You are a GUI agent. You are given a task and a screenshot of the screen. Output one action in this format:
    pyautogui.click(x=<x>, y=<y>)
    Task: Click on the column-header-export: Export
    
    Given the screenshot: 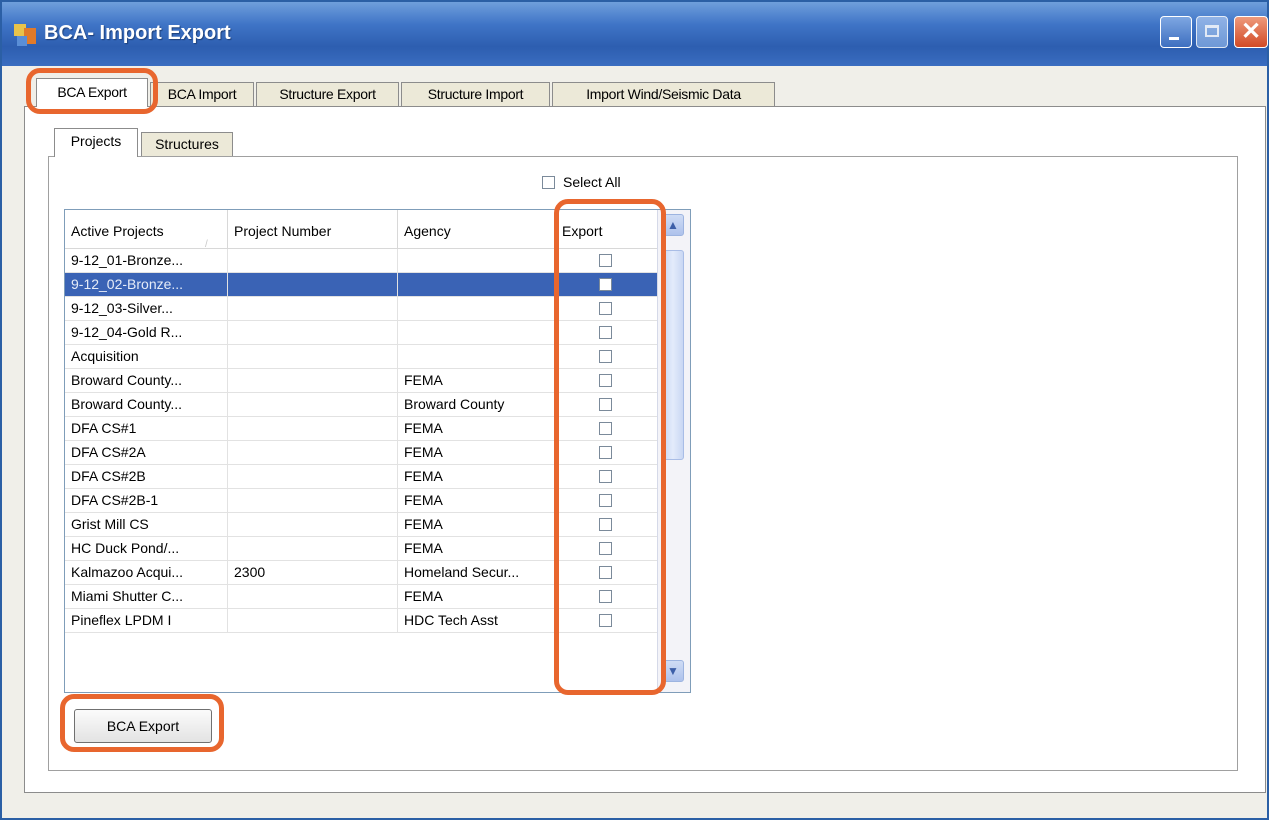 What is the action you would take?
    pyautogui.click(x=607, y=229)
    